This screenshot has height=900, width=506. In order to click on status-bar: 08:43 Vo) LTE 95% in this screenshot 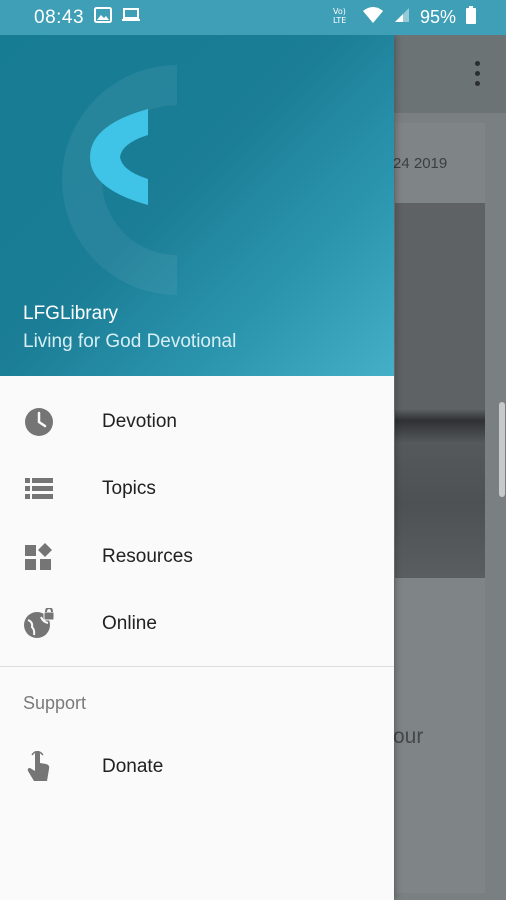, I will do `click(253, 17)`.